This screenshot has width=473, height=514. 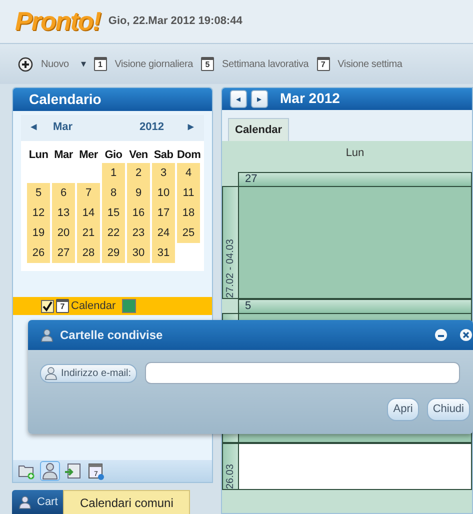 What do you see at coordinates (207, 64) in the screenshot?
I see `calendar-icon: 5` at bounding box center [207, 64].